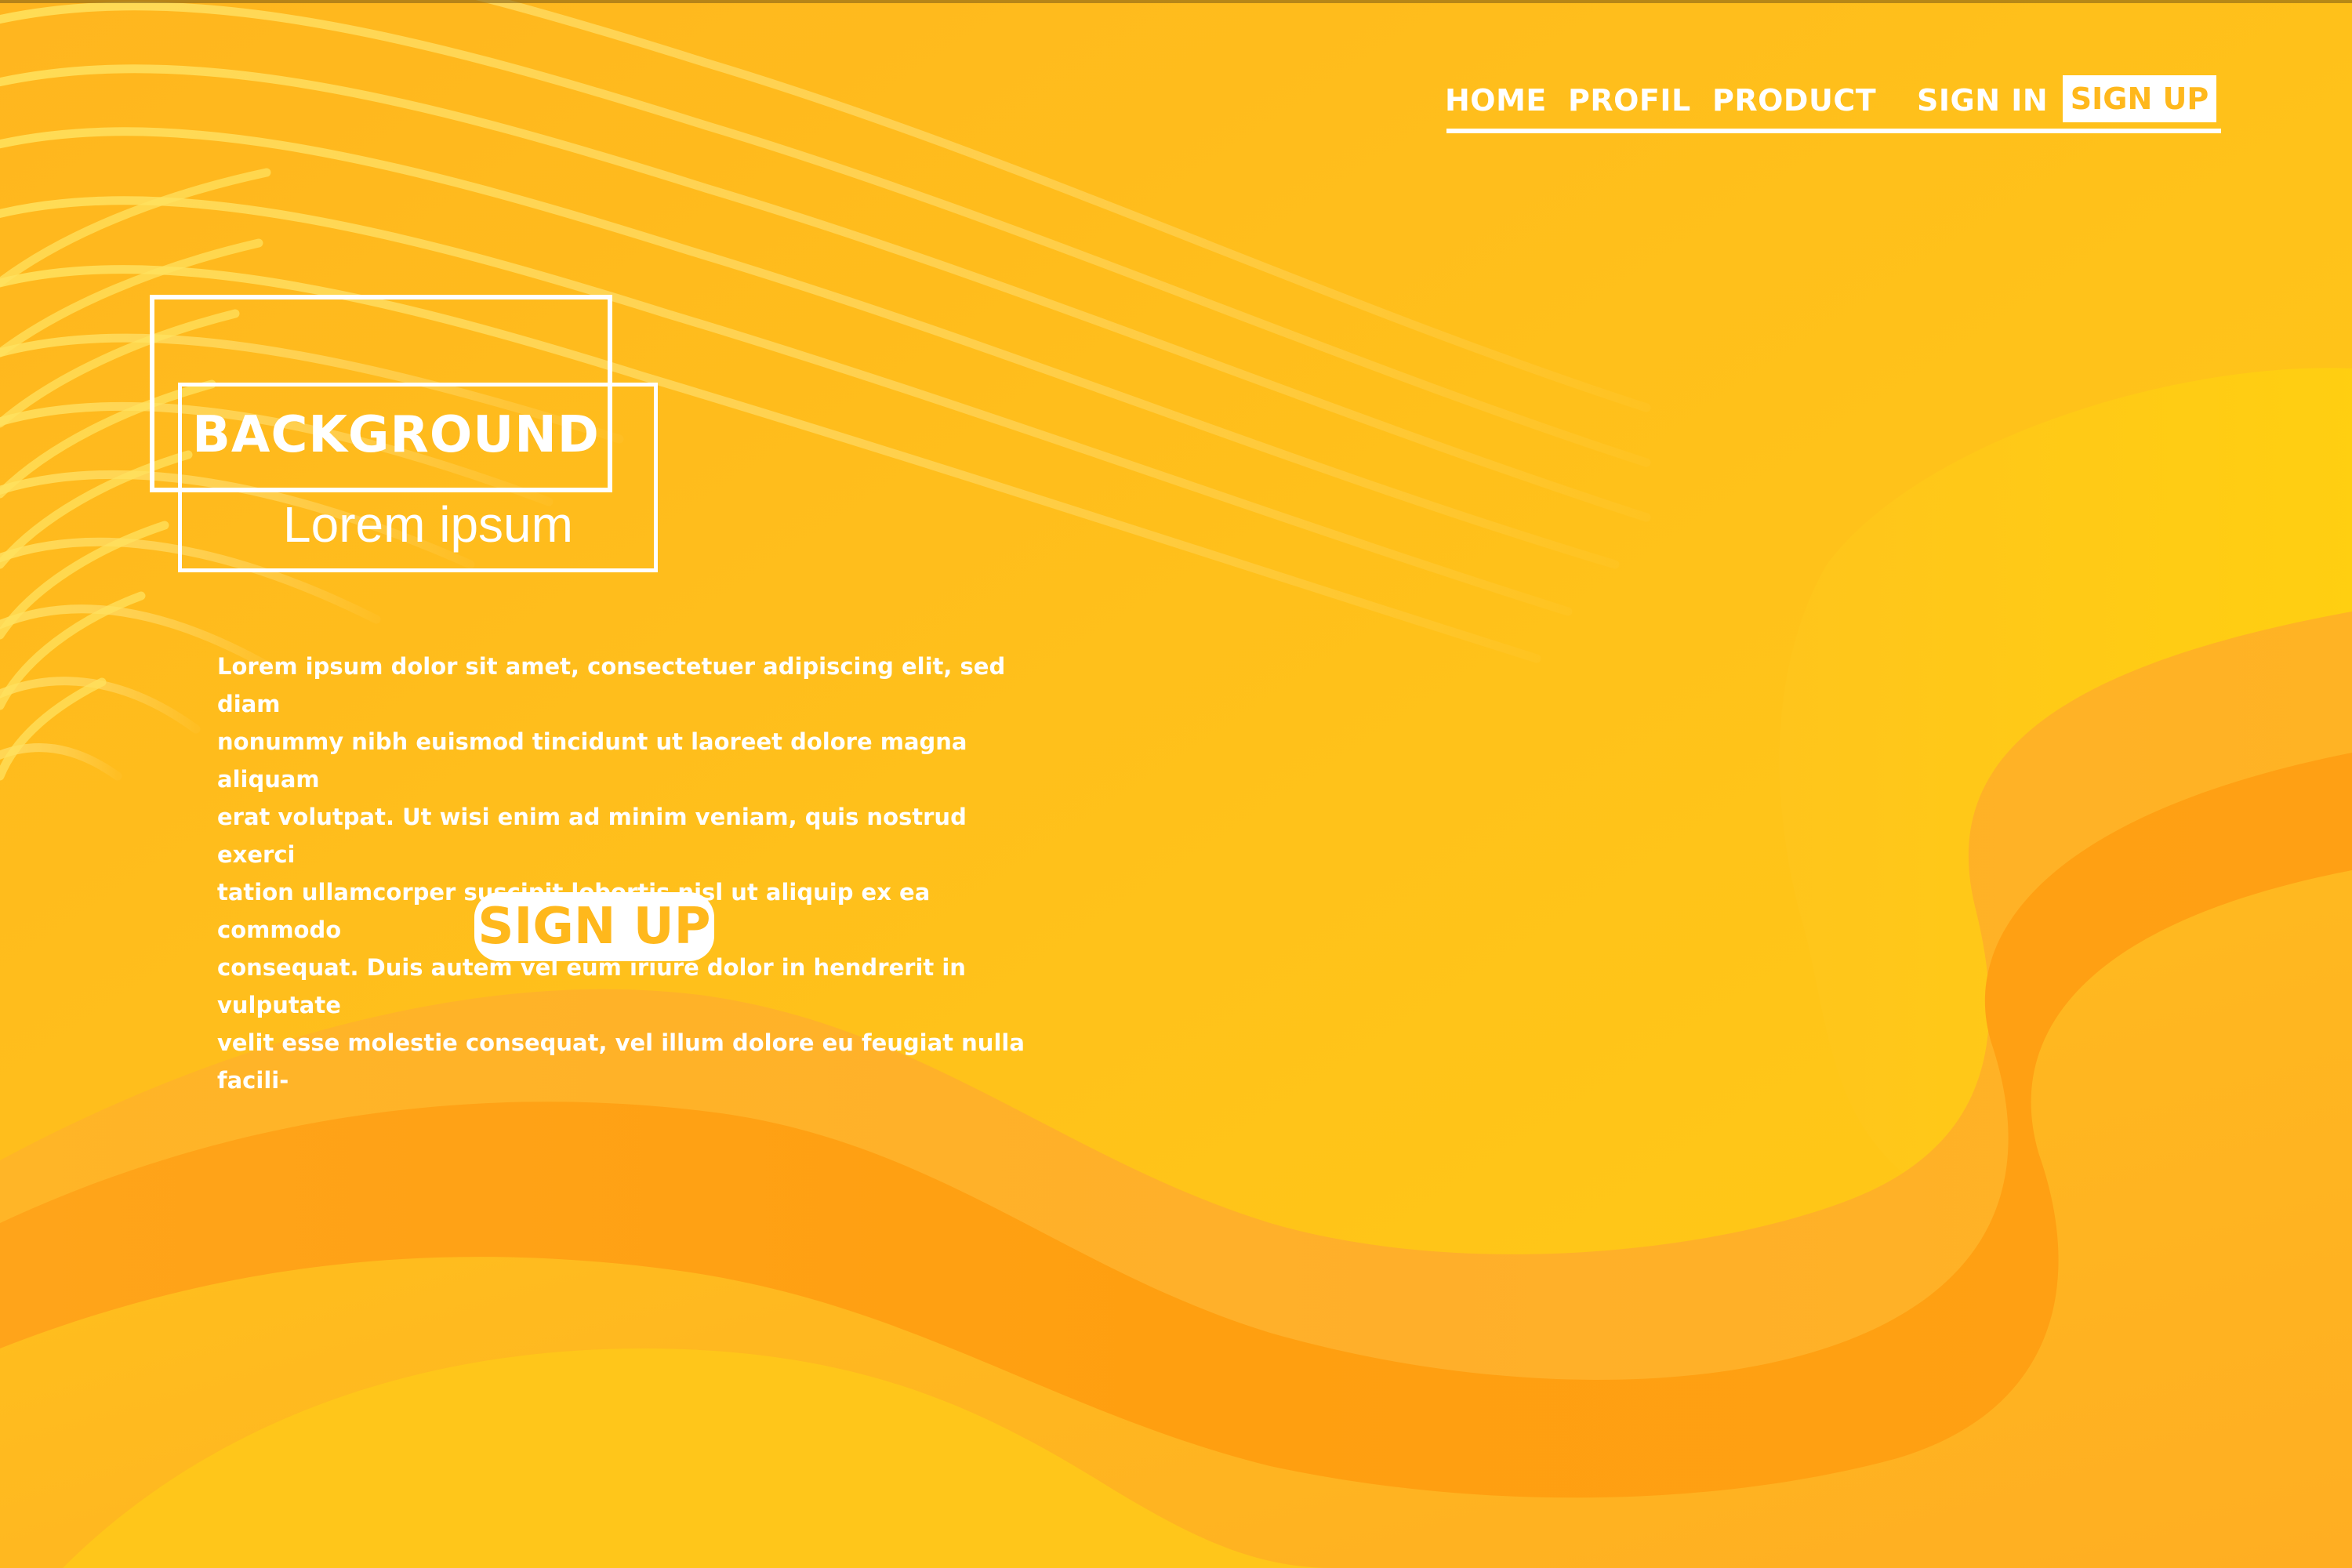 The height and width of the screenshot is (1568, 2352). What do you see at coordinates (594, 926) in the screenshot?
I see `hero-sign-up-button: SIGN UP` at bounding box center [594, 926].